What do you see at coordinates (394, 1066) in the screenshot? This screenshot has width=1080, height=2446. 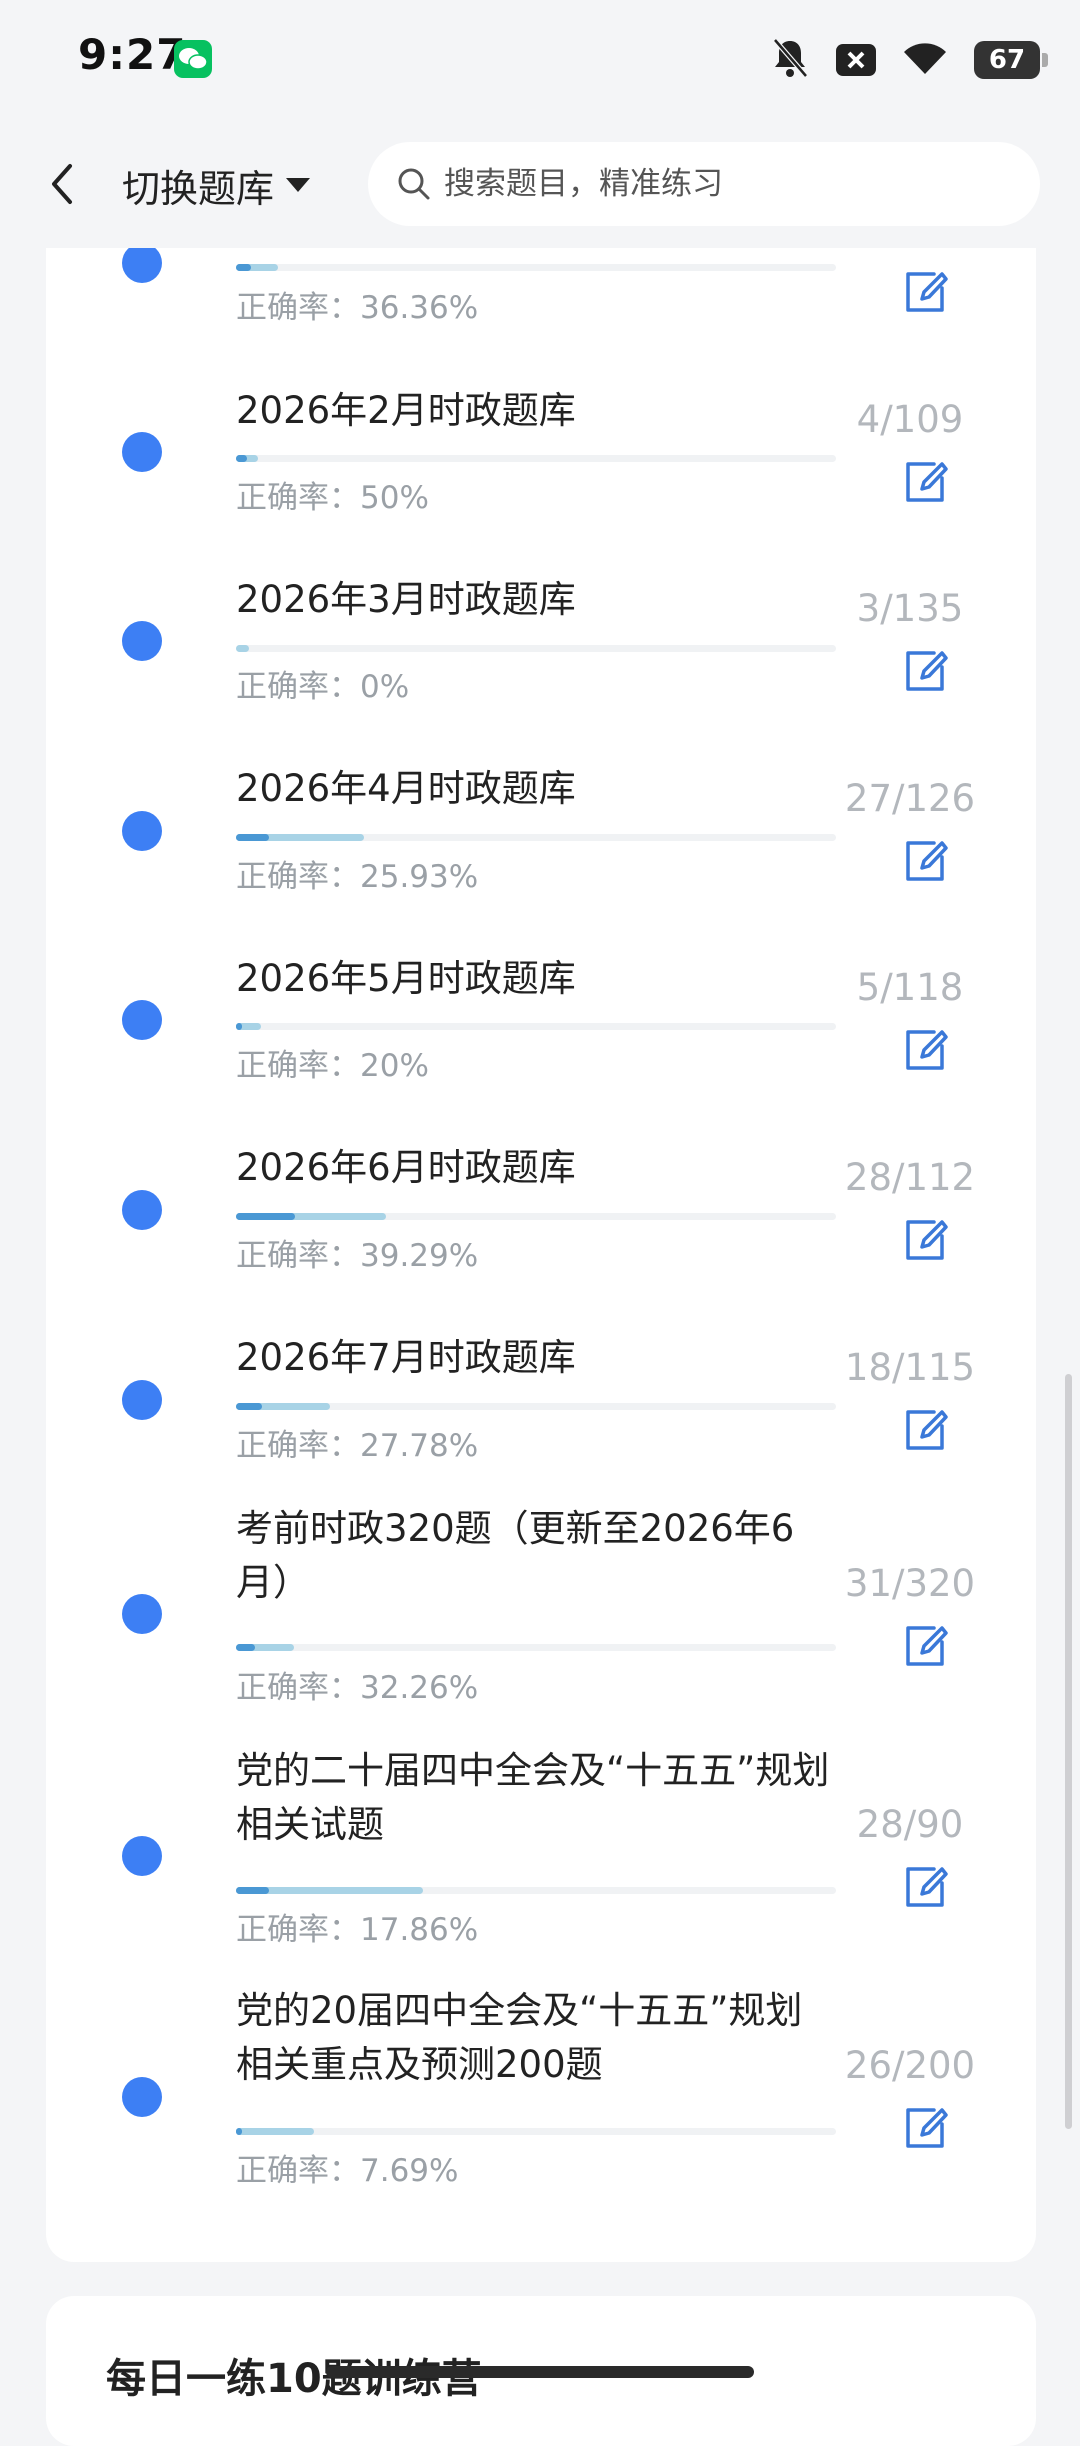 I see `accuracy-value: 20%` at bounding box center [394, 1066].